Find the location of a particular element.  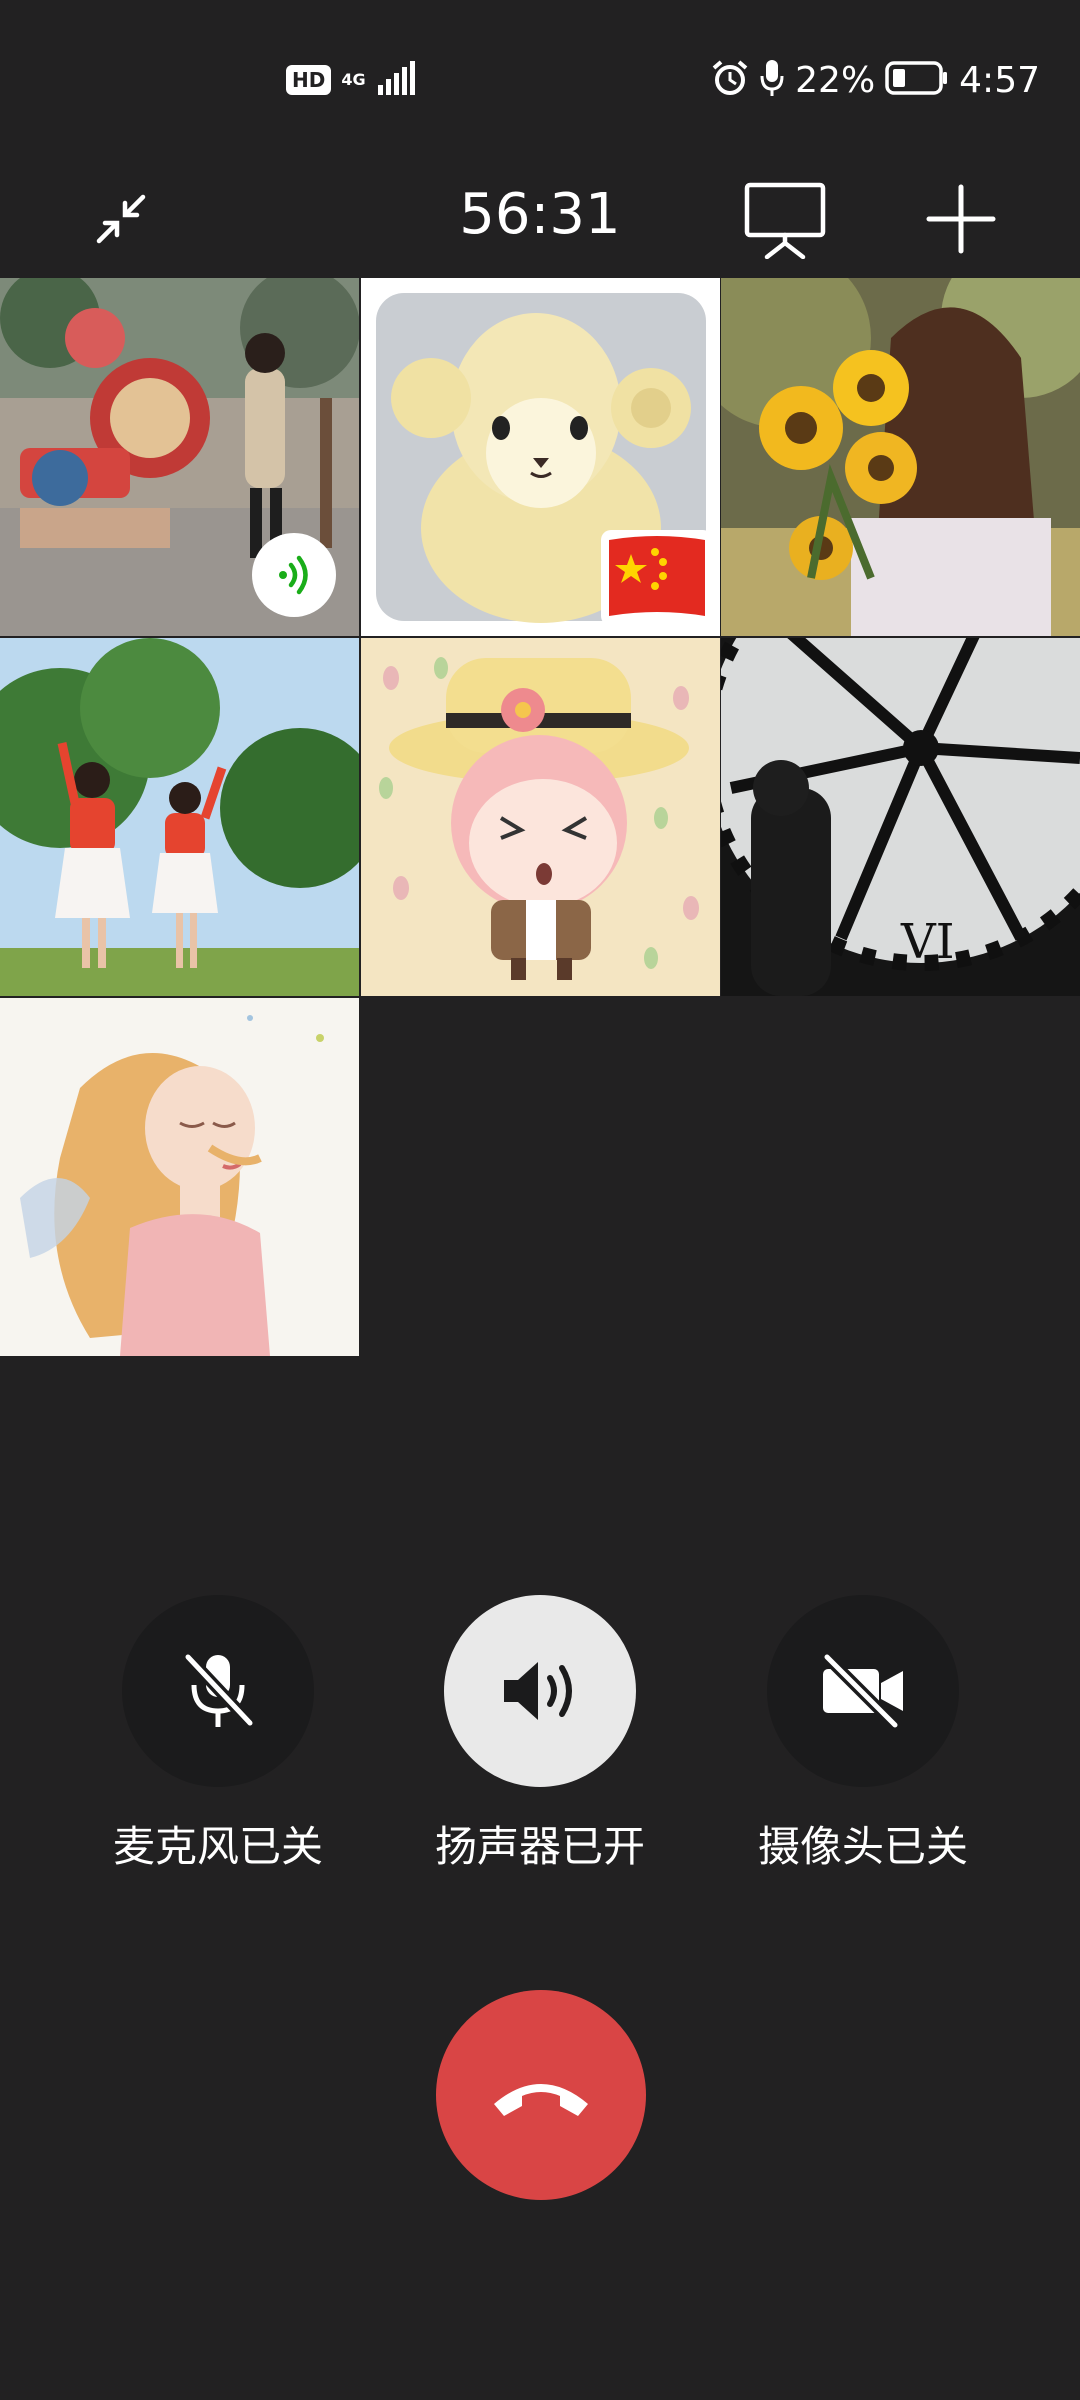

speaker-on-icon is located at coordinates (538, 1691).